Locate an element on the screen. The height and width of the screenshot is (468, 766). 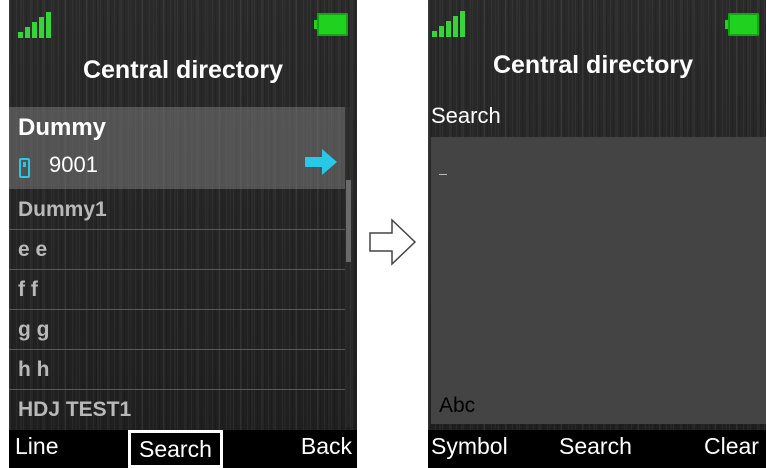
list-item-label: h h is located at coordinates (34, 369).